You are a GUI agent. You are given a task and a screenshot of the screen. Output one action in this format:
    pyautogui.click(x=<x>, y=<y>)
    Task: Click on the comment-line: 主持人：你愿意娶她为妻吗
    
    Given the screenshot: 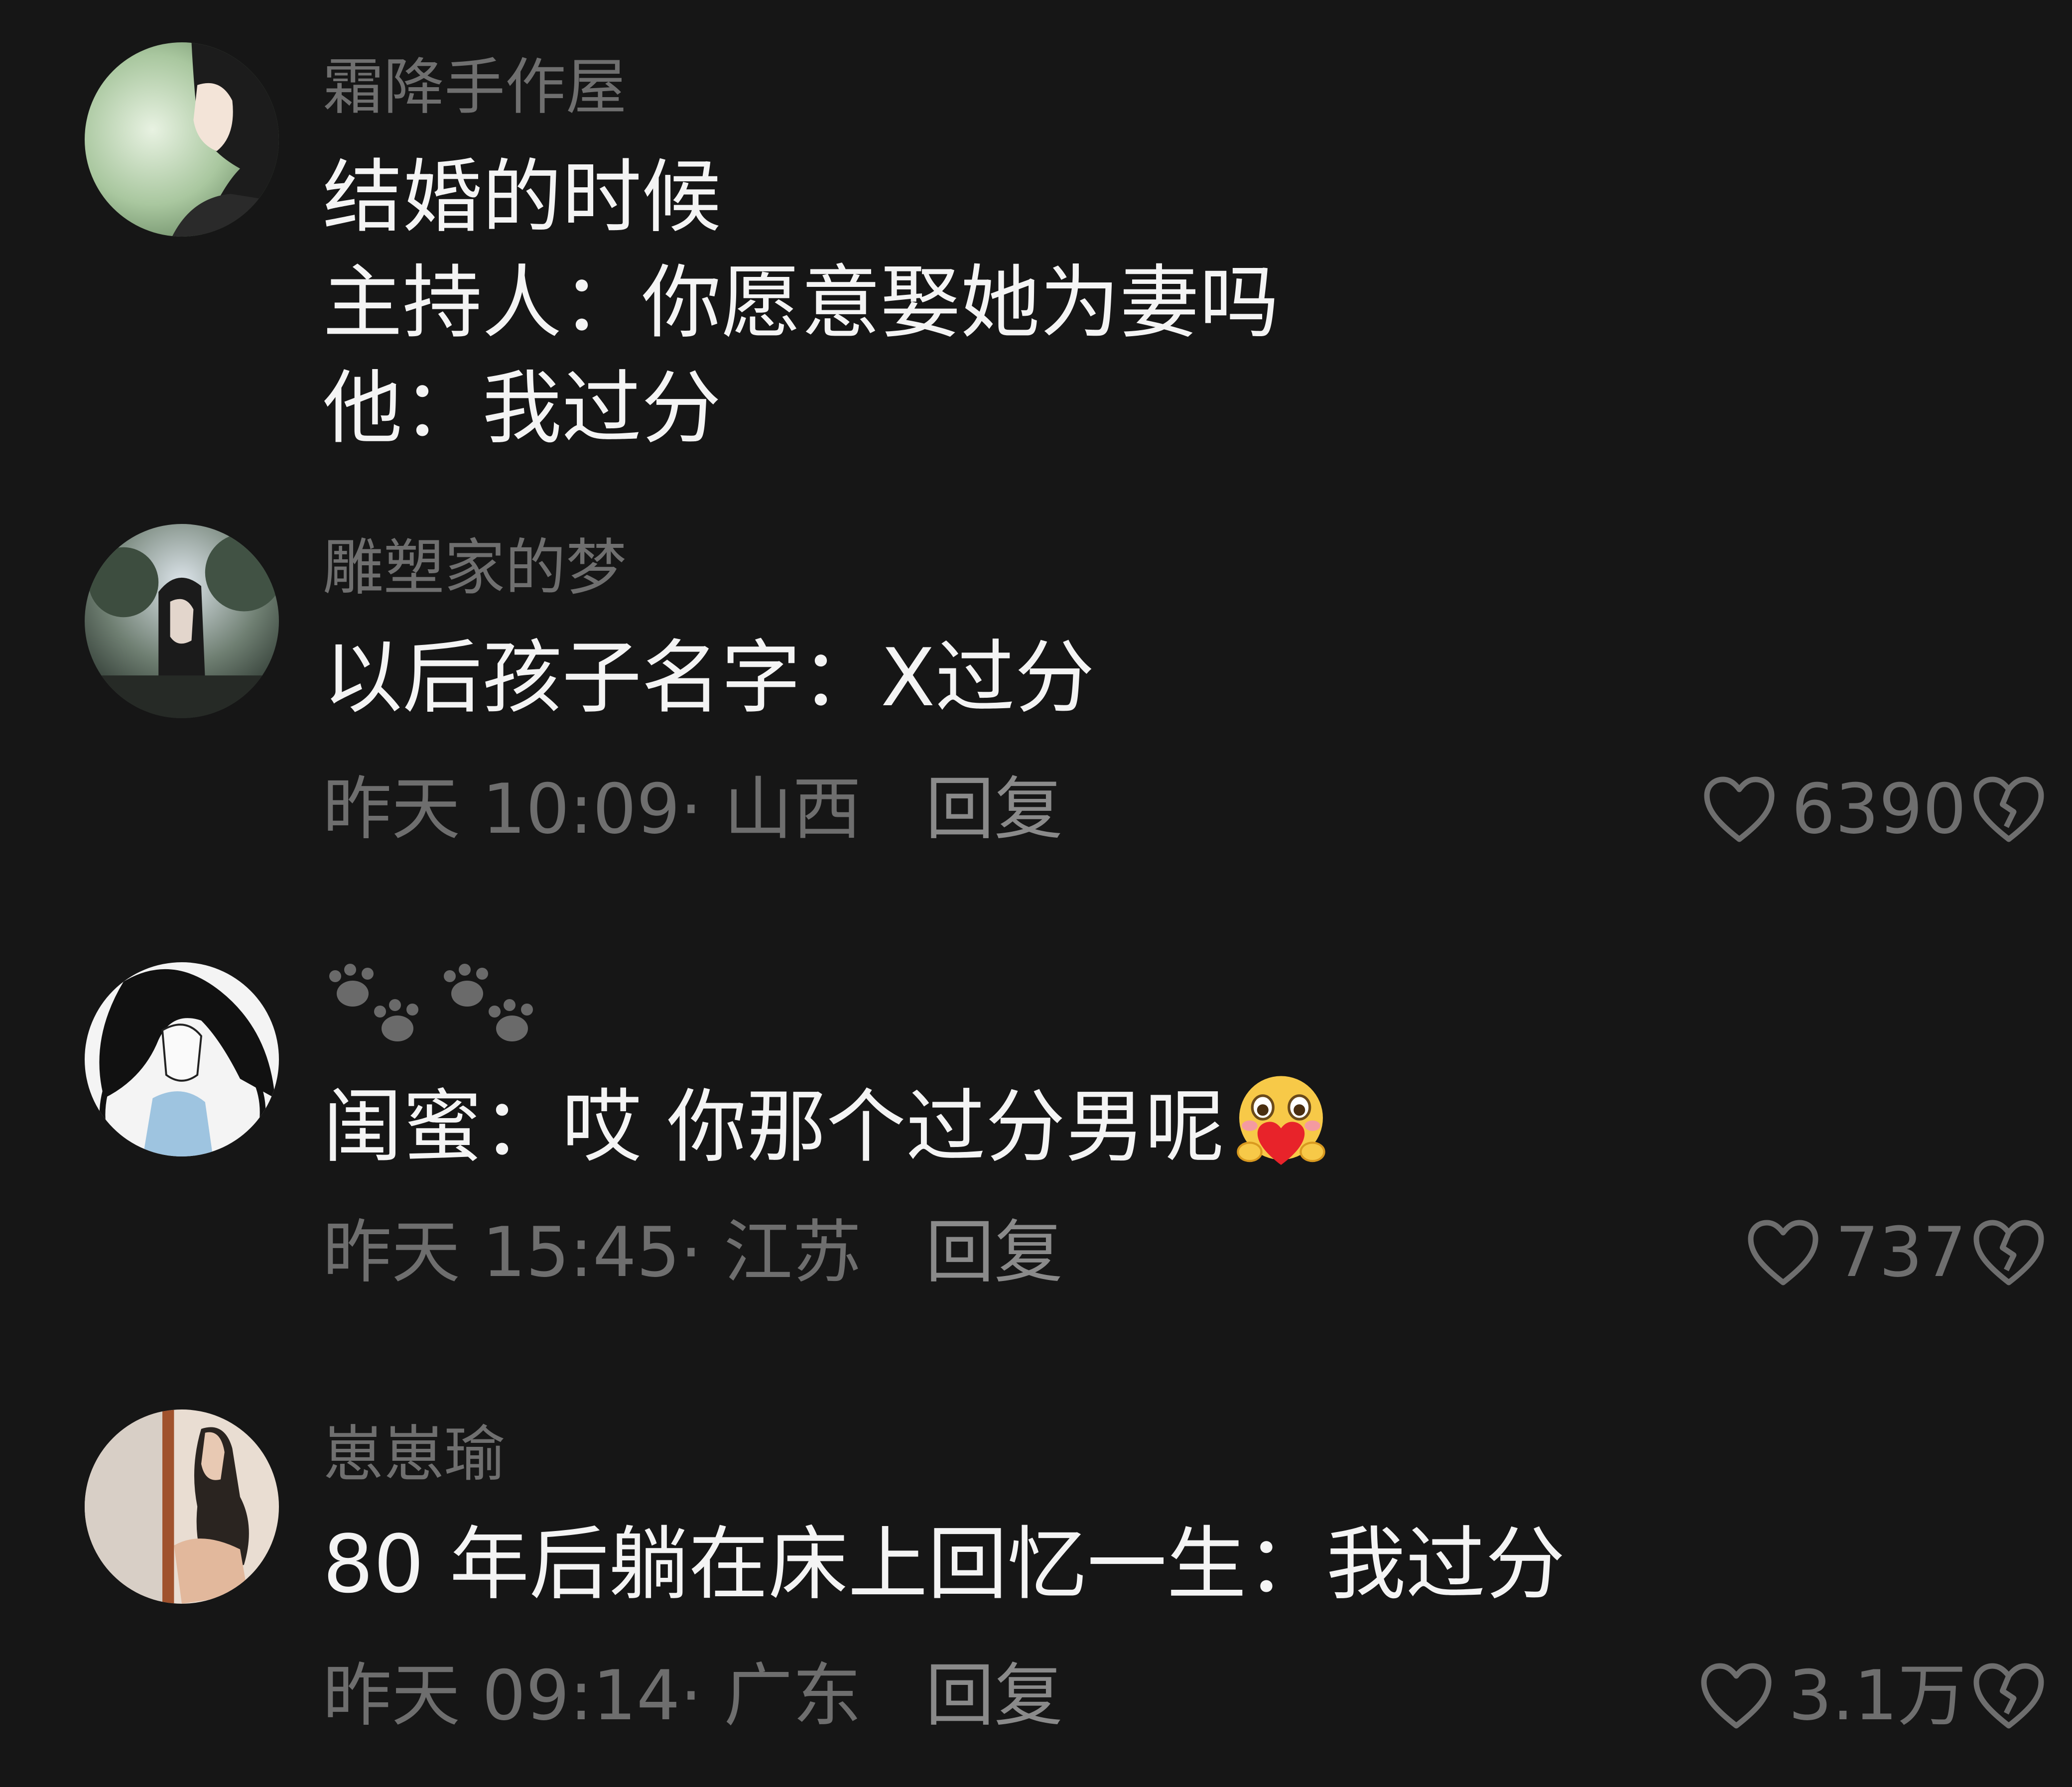 What is the action you would take?
    pyautogui.click(x=801, y=302)
    